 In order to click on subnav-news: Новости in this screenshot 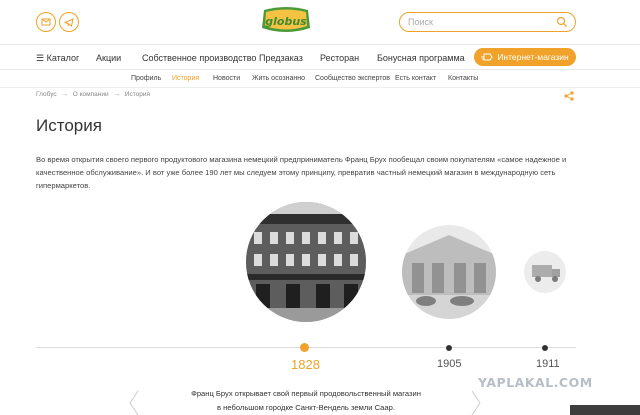, I will do `click(226, 78)`.